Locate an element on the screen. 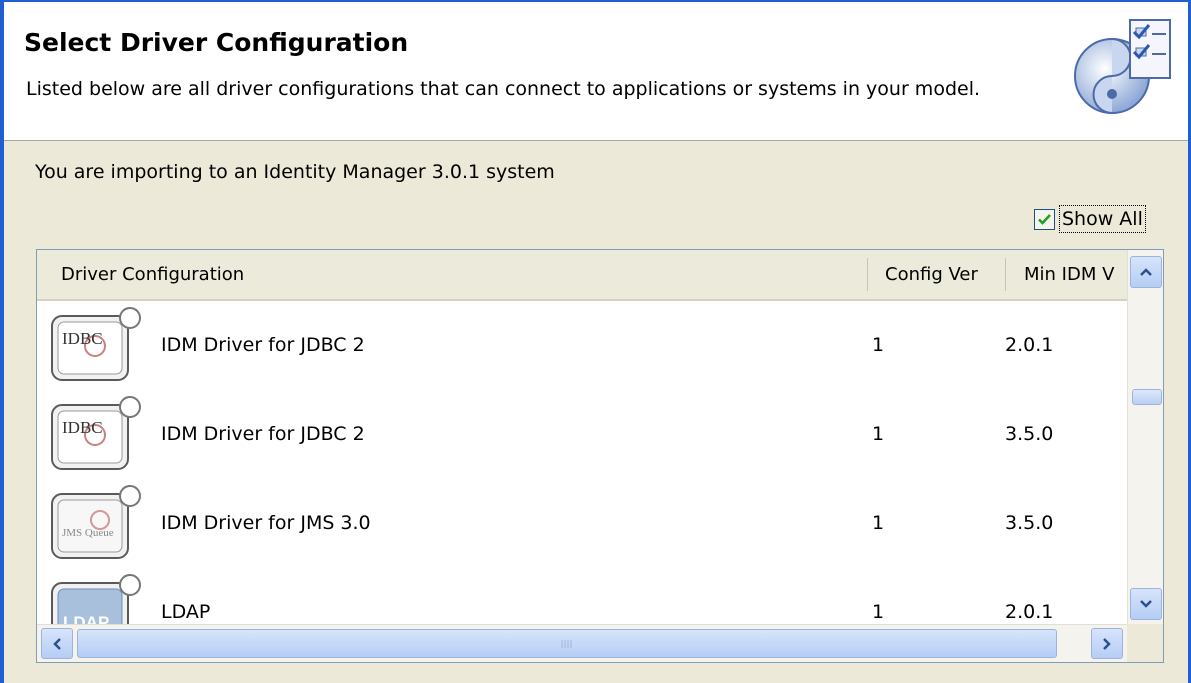 The width and height of the screenshot is (1191, 683). scroll-down-button is located at coordinates (1146, 604).